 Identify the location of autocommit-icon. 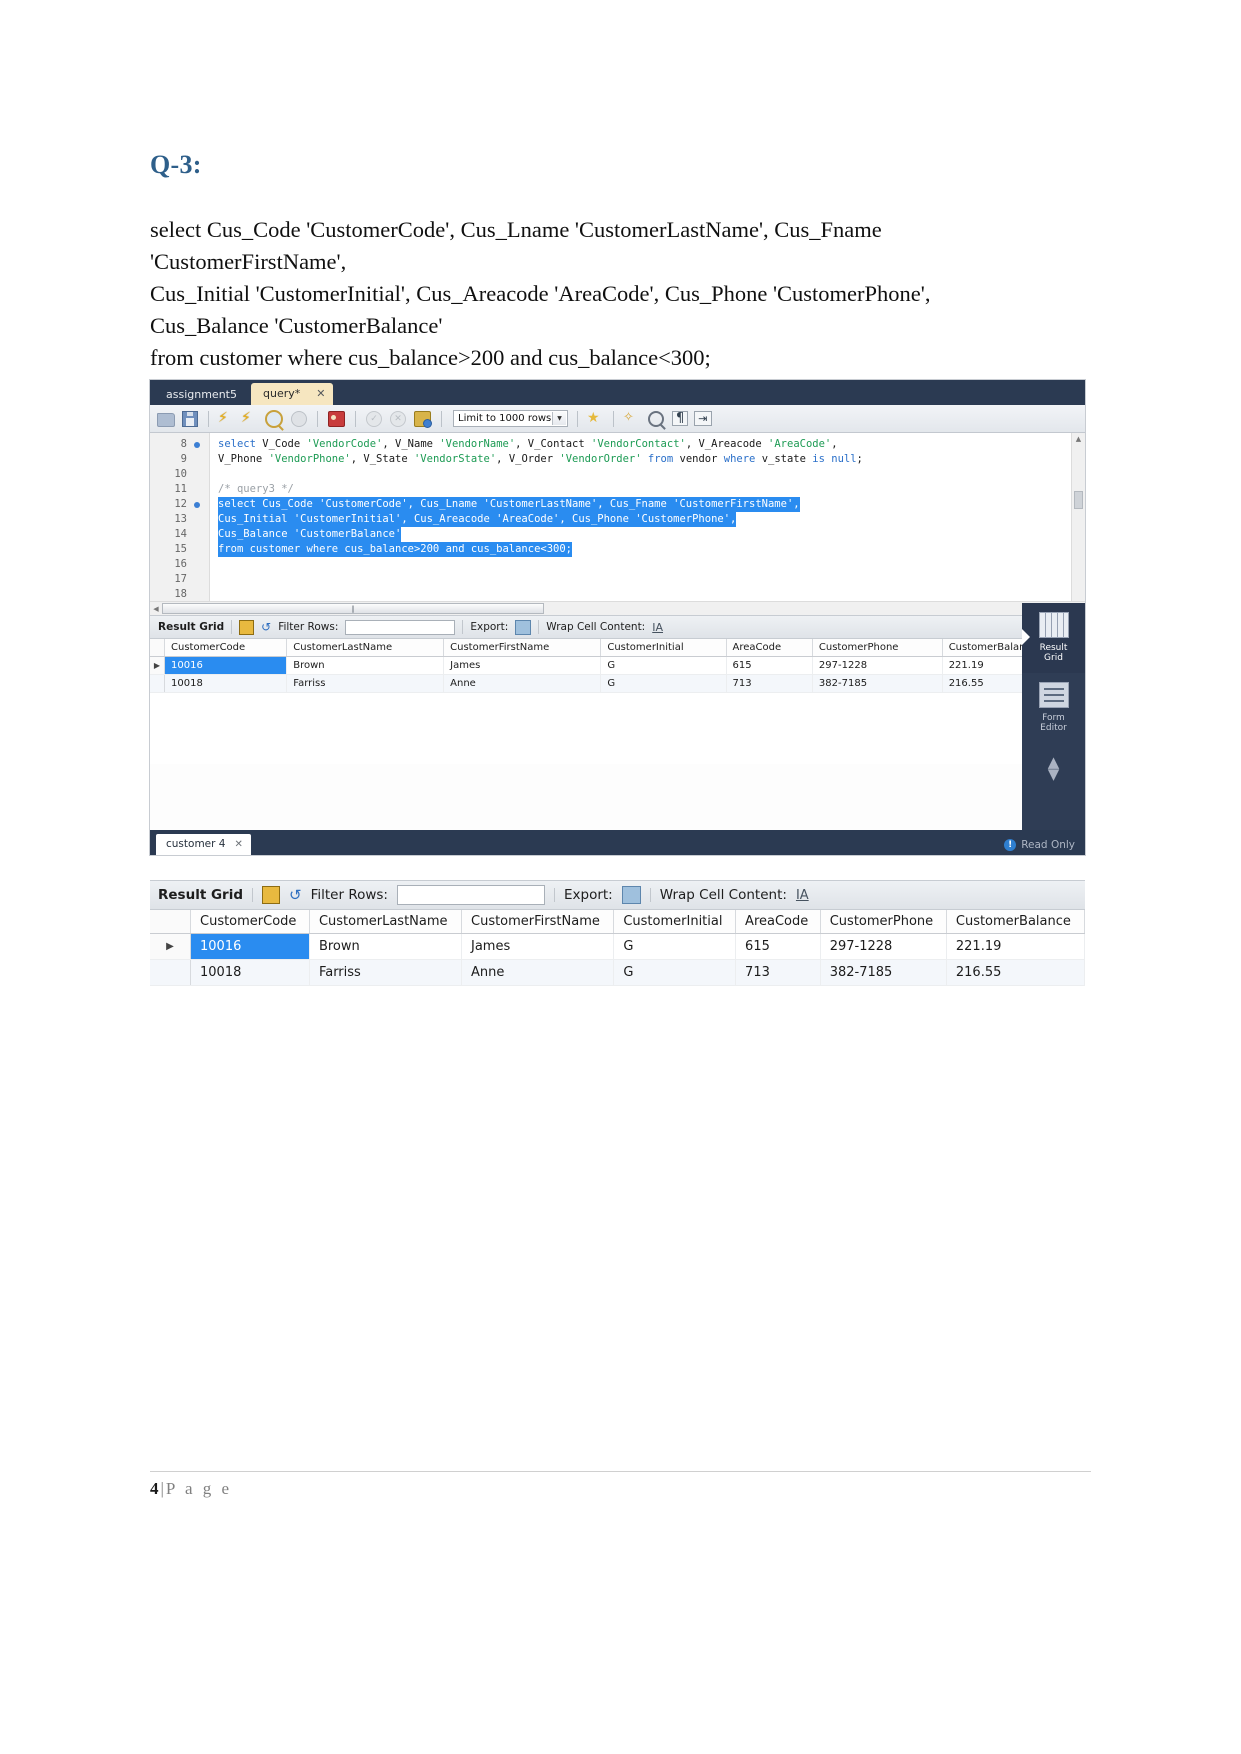
(423, 419).